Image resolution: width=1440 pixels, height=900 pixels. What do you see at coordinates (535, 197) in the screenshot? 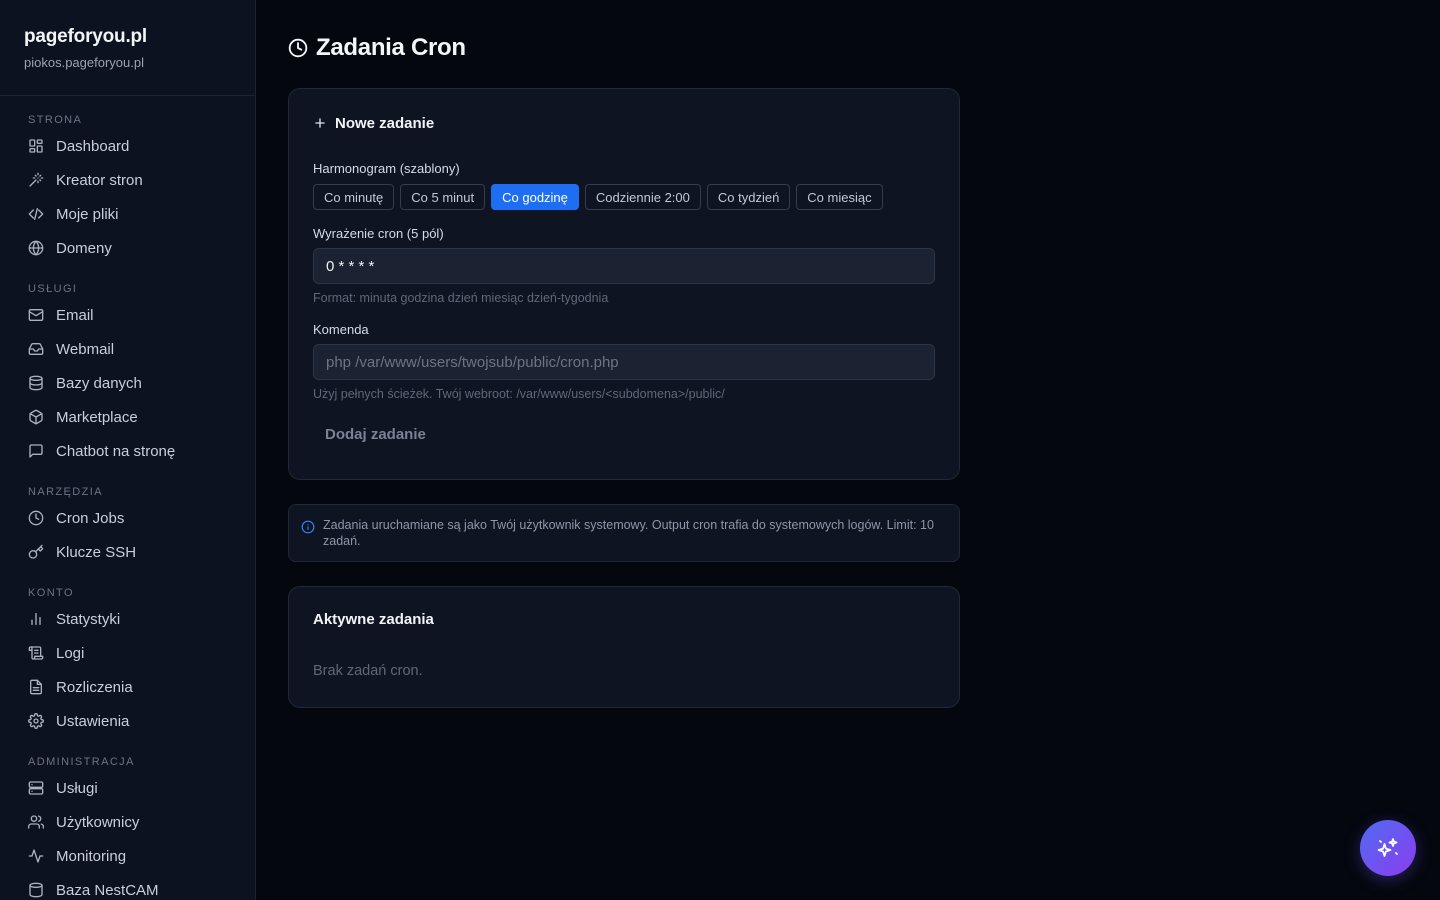
I see `template-every-hour: Co godzinę` at bounding box center [535, 197].